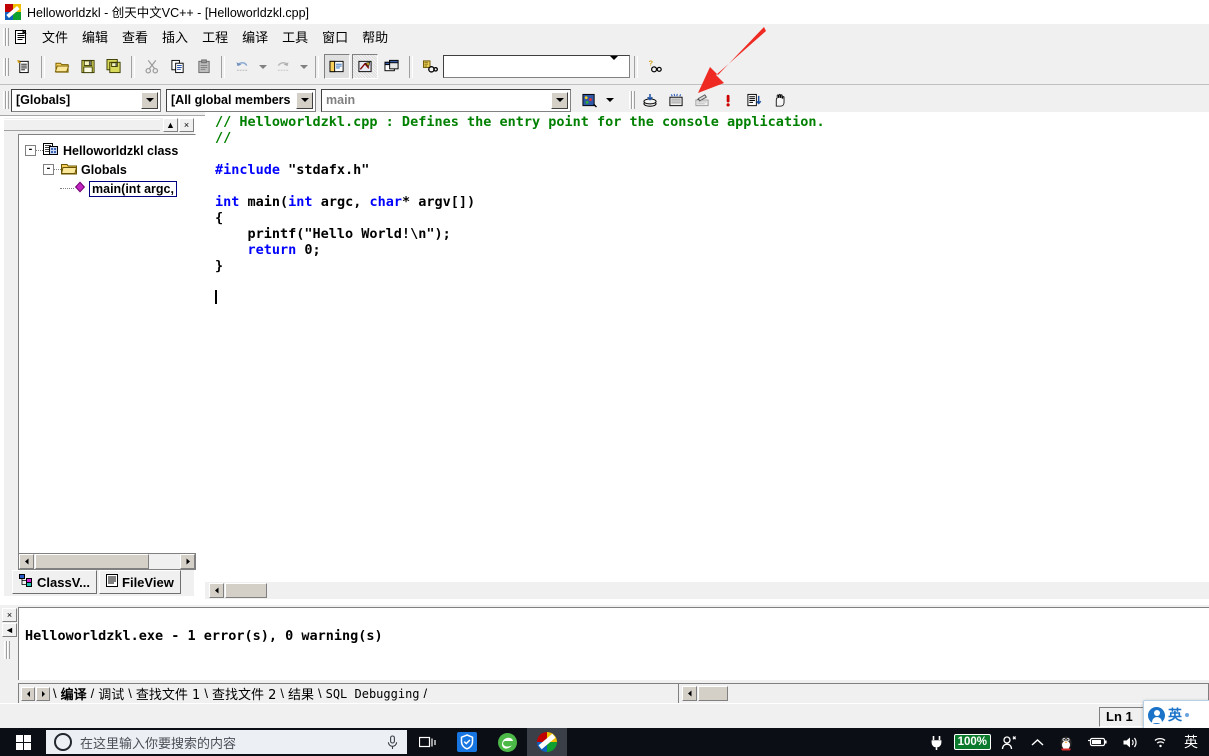 The image size is (1209, 756). I want to click on menu-item-view: 查看, so click(135, 36).